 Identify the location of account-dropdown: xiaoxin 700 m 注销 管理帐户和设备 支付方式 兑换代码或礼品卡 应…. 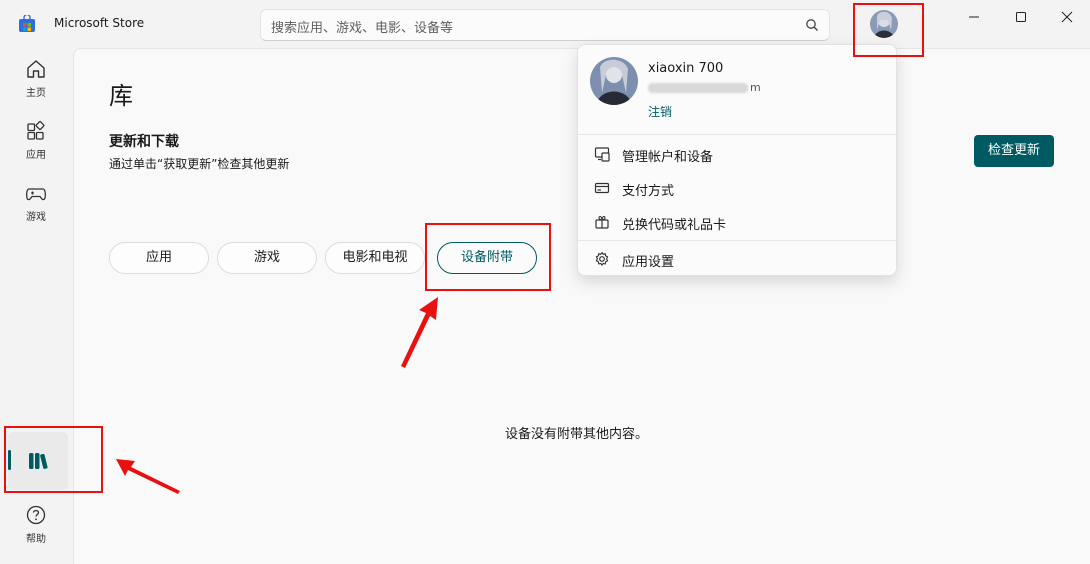
(737, 160).